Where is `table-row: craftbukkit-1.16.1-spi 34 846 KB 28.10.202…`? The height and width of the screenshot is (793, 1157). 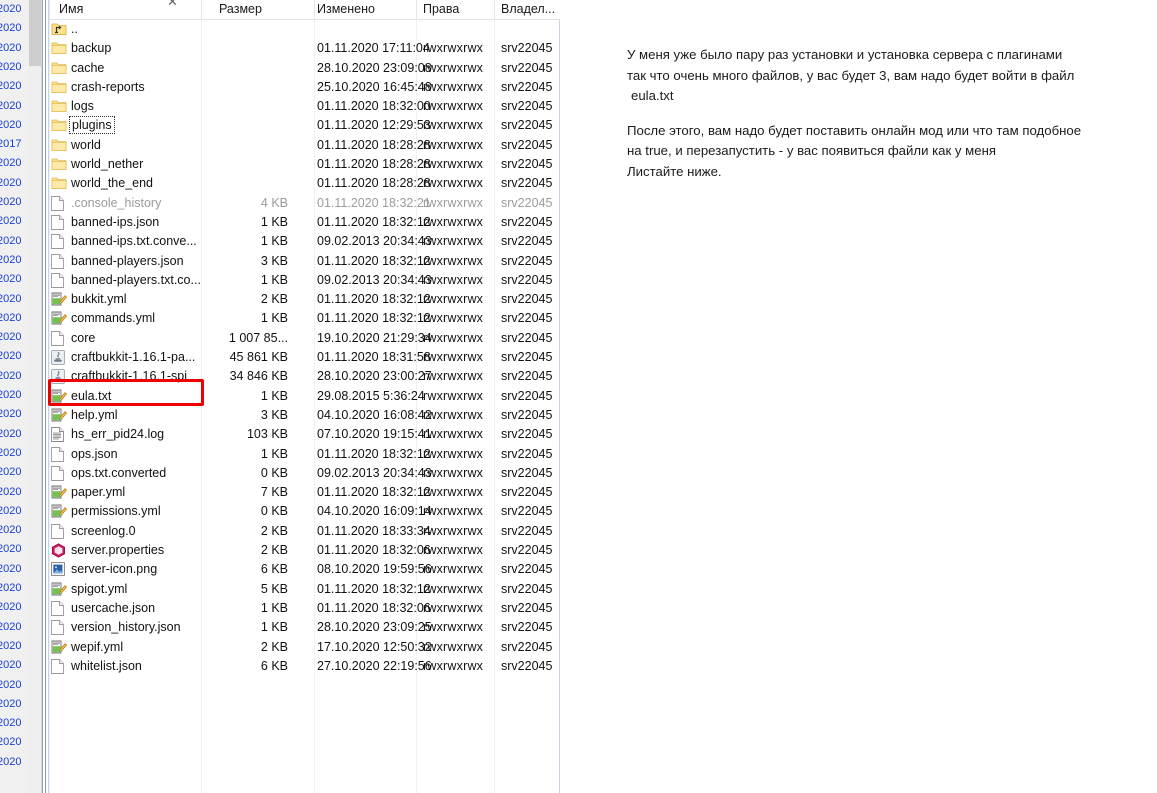 table-row: craftbukkit-1.16.1-spi 34 846 KB 28.10.202… is located at coordinates (304, 376).